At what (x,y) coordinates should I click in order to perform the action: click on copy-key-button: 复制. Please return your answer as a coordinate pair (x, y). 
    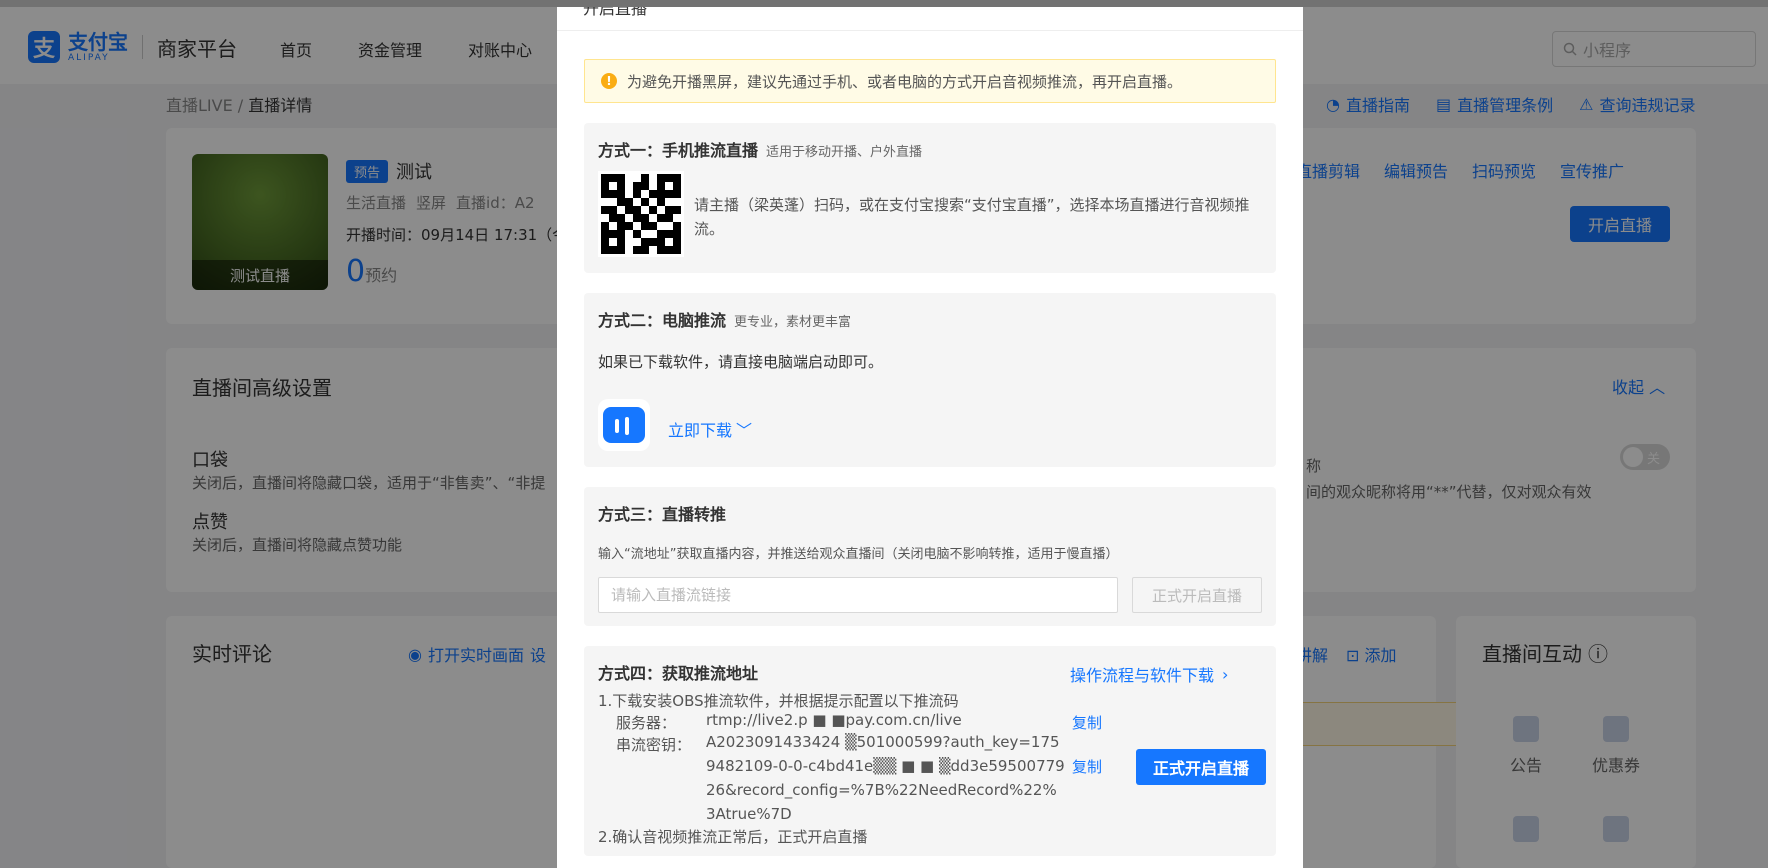
    Looking at the image, I should click on (1087, 766).